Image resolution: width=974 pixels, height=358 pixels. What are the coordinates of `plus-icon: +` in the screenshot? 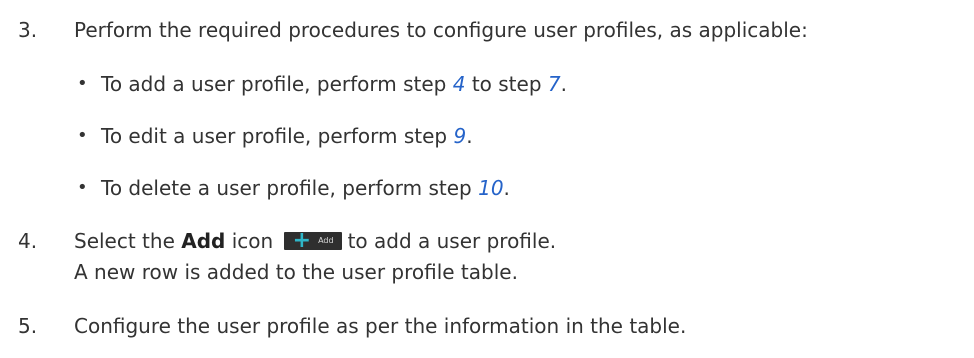 It's located at (301, 240).